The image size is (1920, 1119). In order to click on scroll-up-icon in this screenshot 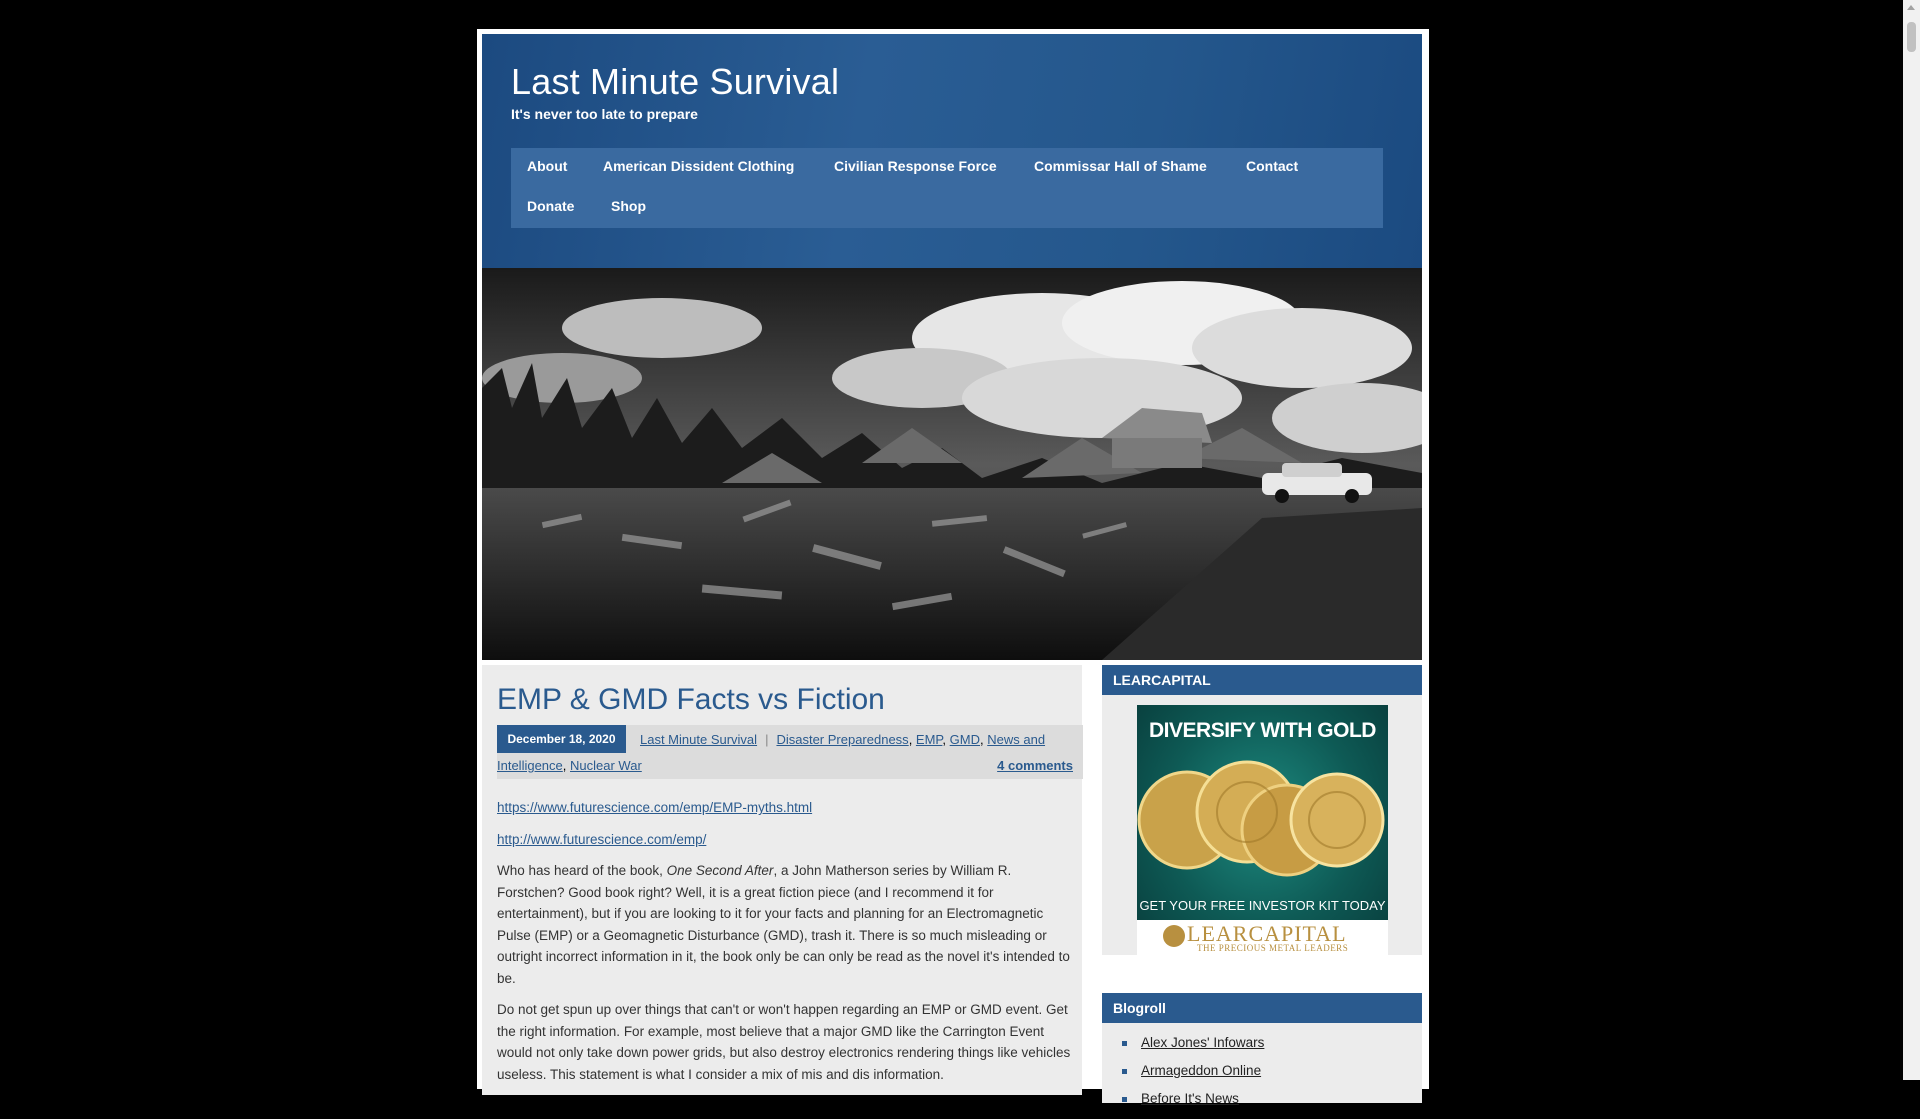, I will do `click(1911, 7)`.